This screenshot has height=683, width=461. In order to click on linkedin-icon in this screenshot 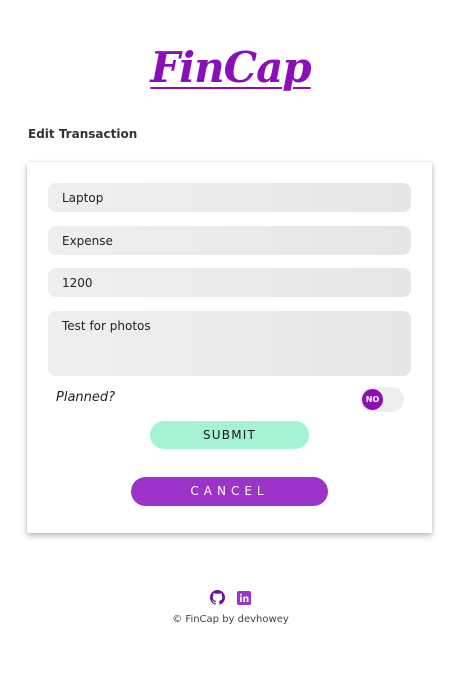, I will do `click(243, 599)`.